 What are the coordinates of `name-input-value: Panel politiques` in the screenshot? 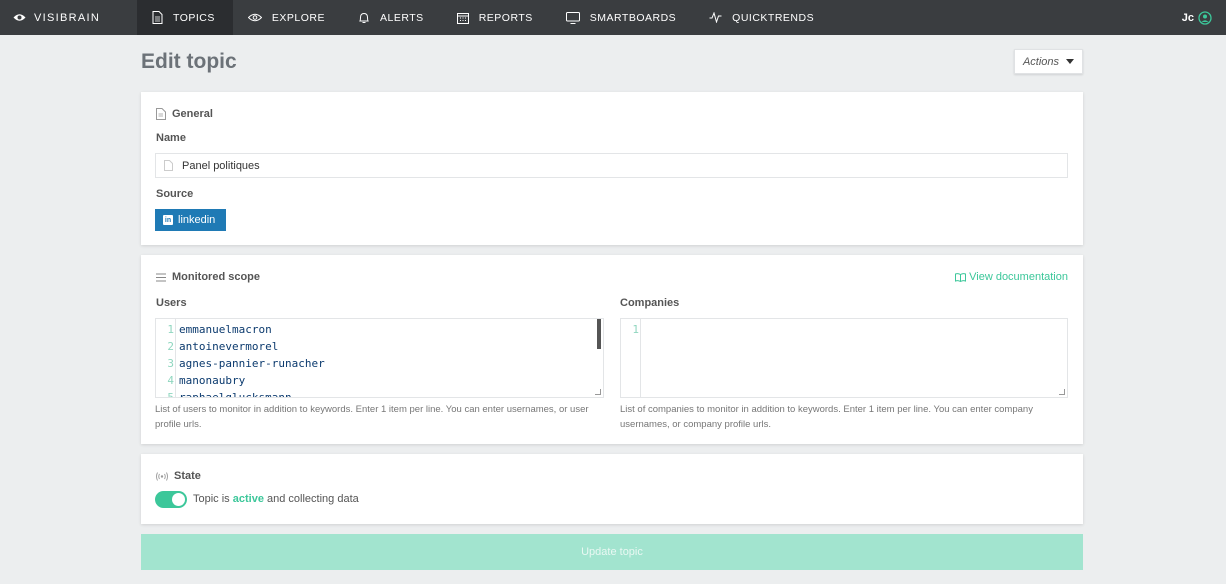 It's located at (221, 165).